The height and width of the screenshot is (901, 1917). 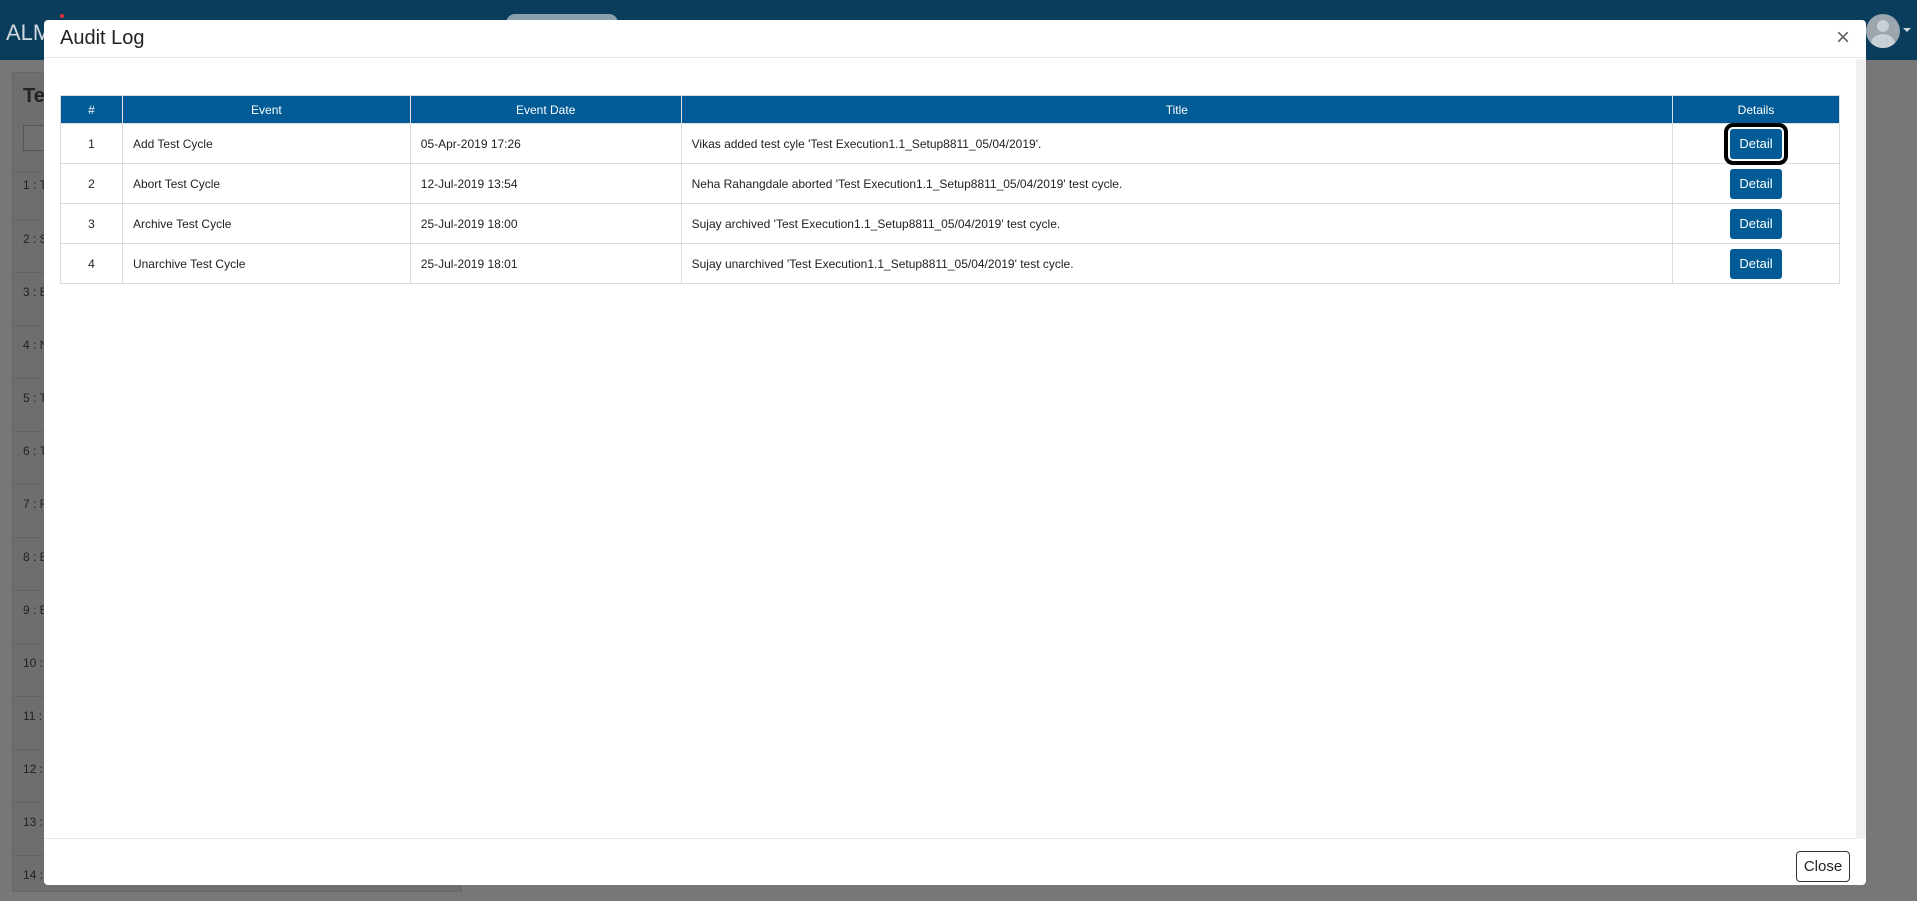 What do you see at coordinates (33, 822) in the screenshot?
I see `background-list-item: 13 :` at bounding box center [33, 822].